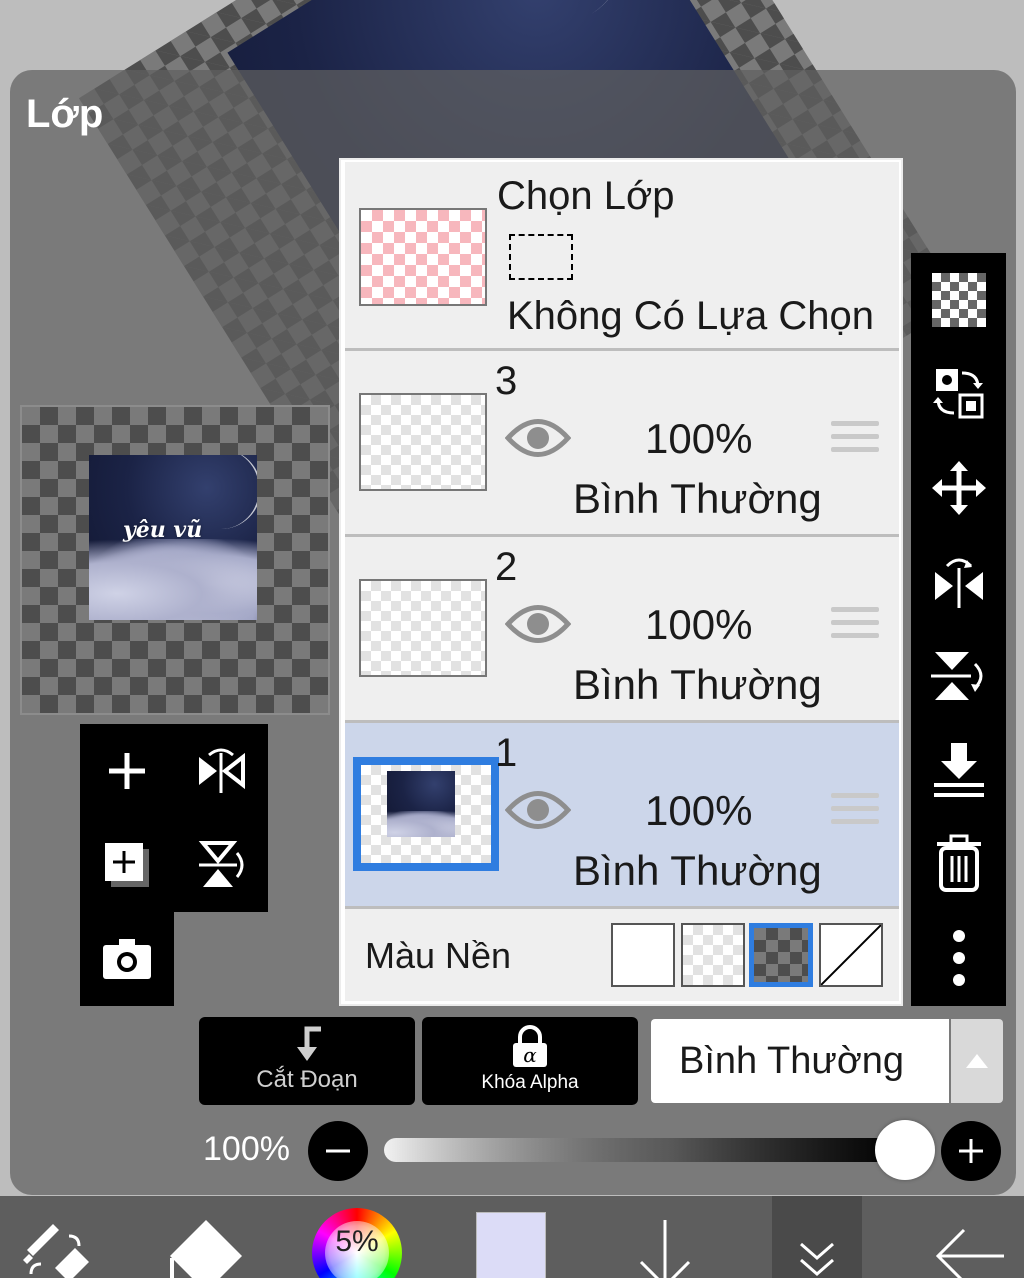 Image resolution: width=1024 pixels, height=1278 pixels. I want to click on layer-row-selected: 1 100% Bình Thường, so click(622, 814).